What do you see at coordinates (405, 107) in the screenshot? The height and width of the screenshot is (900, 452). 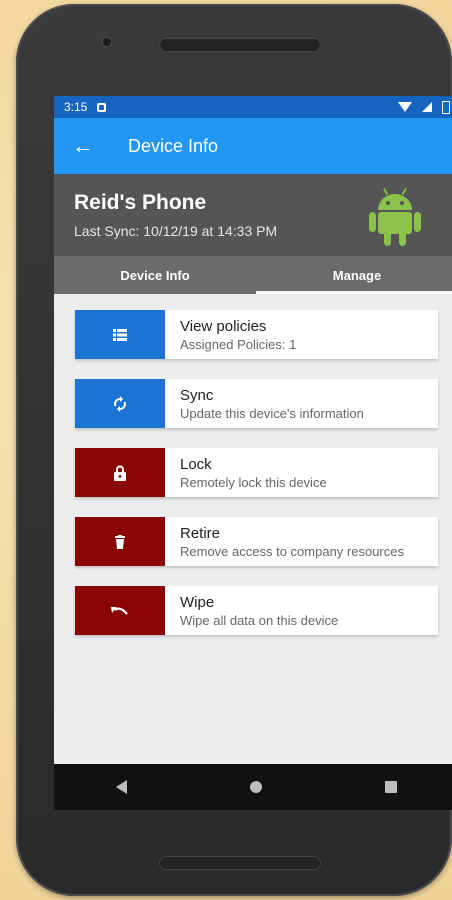 I see `wifi-icon` at bounding box center [405, 107].